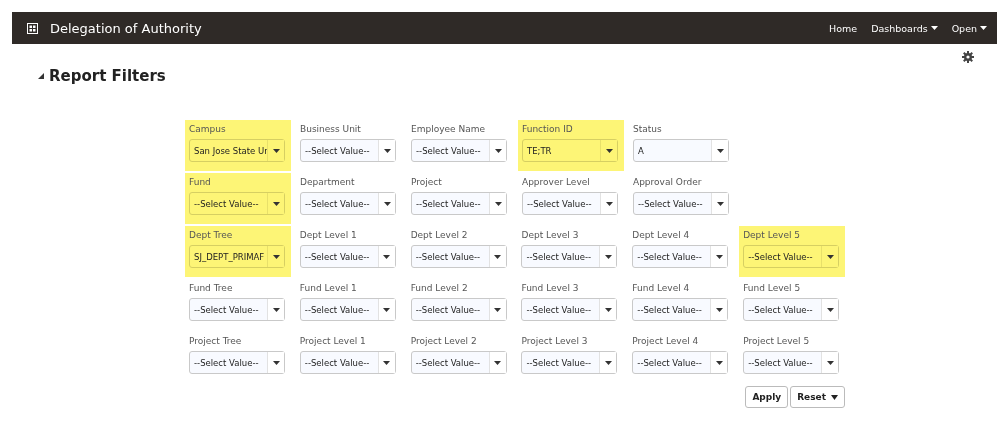 The image size is (1005, 423). What do you see at coordinates (666, 342) in the screenshot?
I see `filter-label: Project Level 4` at bounding box center [666, 342].